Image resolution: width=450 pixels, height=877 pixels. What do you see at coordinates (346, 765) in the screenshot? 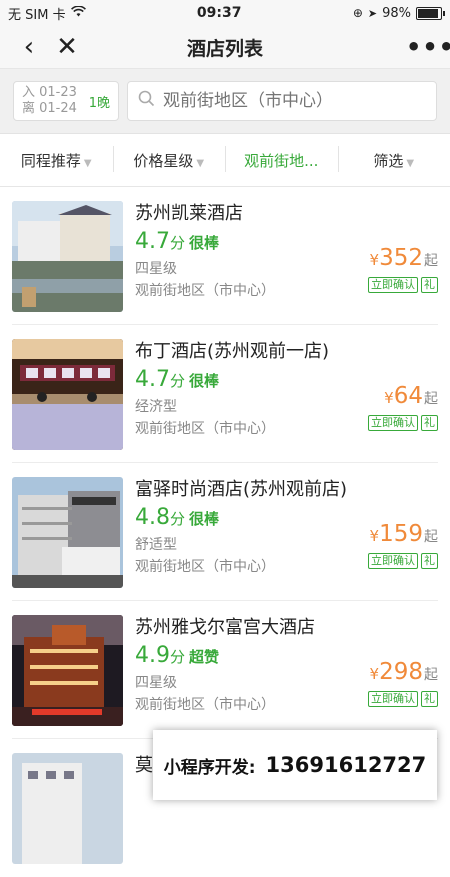
I see `banner-phone: 13691612727` at bounding box center [346, 765].